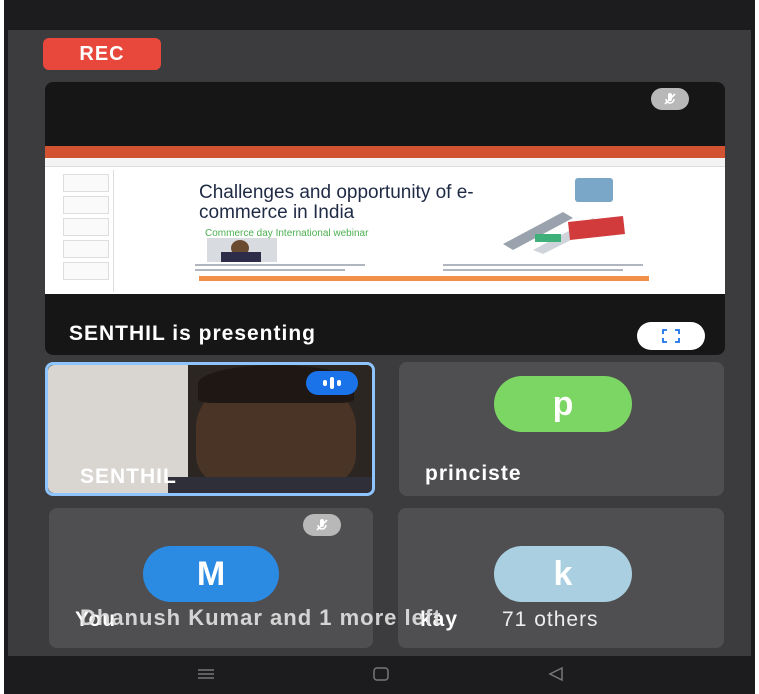  Describe the element at coordinates (332, 383) in the screenshot. I see `audio-level-icon` at that location.